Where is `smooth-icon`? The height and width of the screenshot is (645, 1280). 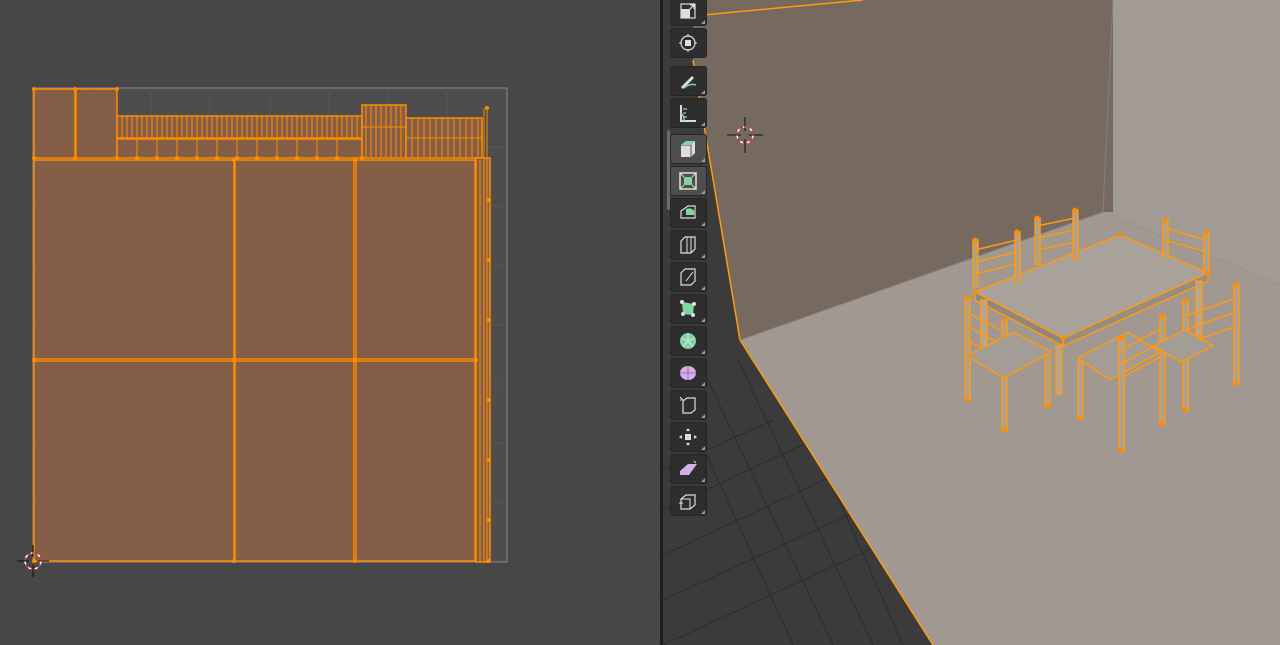
smooth-icon is located at coordinates (687, 405).